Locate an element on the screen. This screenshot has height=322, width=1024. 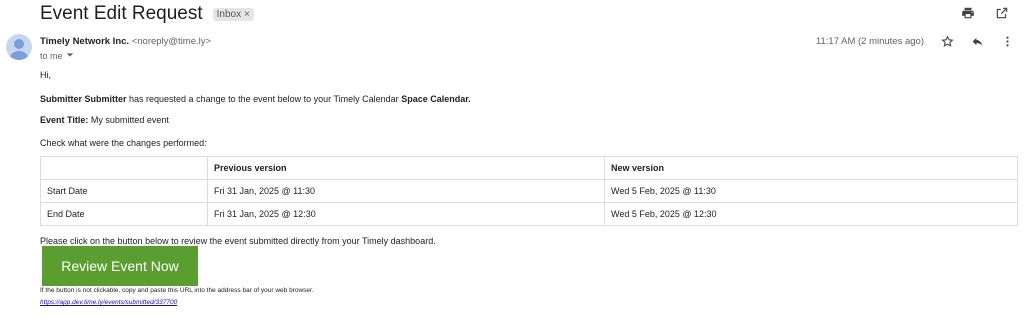
star-icon is located at coordinates (947, 41).